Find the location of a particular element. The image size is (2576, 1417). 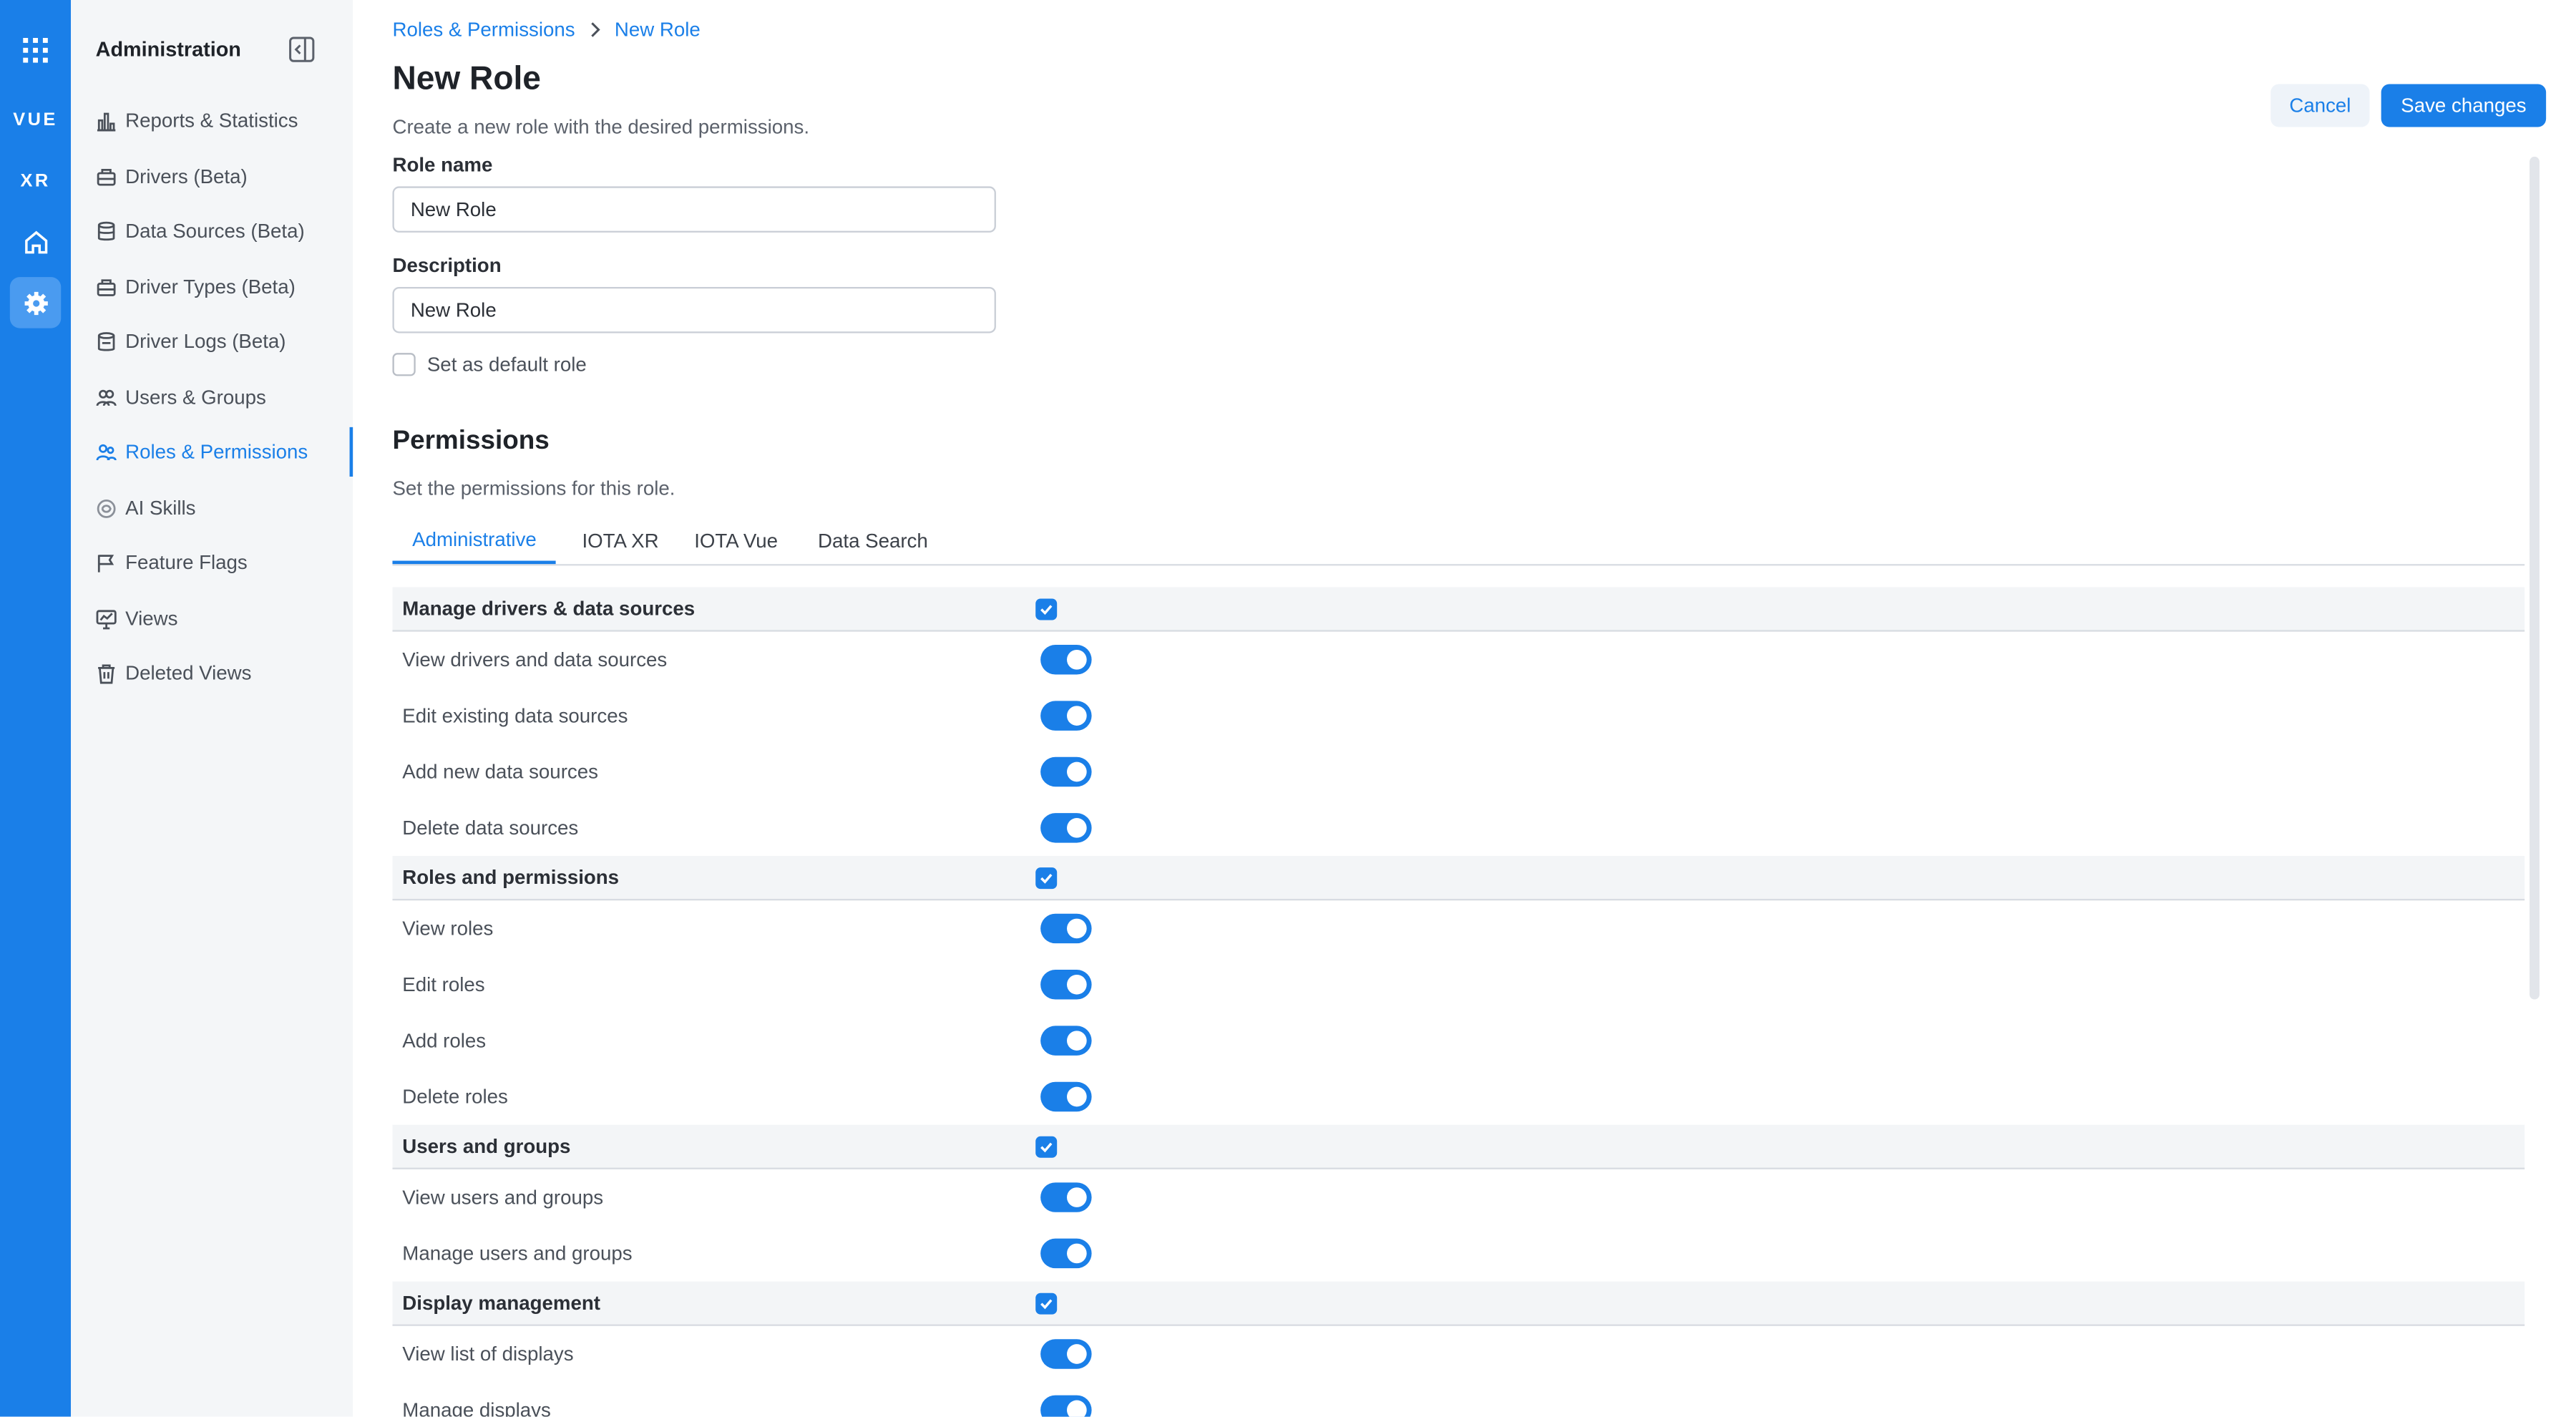

sidebar-item-label: Users & Groups is located at coordinates (195, 398).